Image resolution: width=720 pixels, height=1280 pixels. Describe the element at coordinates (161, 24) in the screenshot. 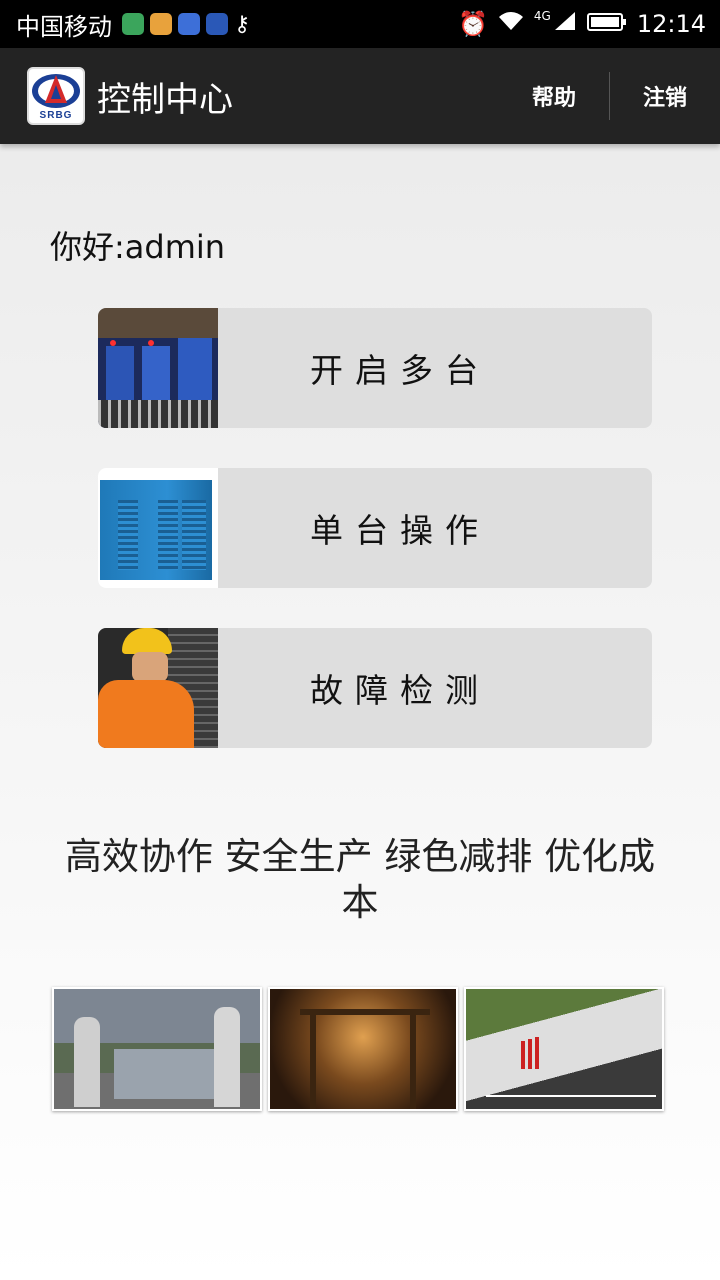

I see `browser-icon` at that location.